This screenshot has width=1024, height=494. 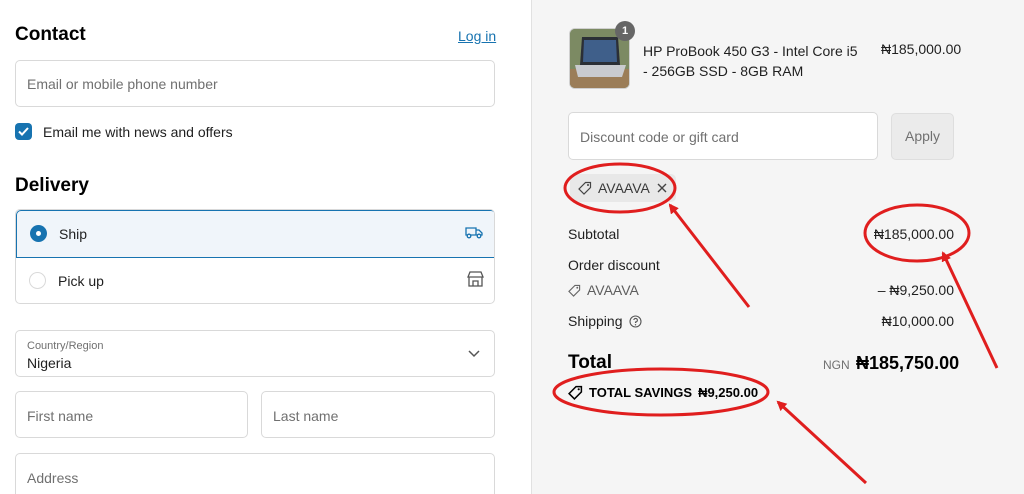 I want to click on delivery-heading: Delivery, so click(x=52, y=185).